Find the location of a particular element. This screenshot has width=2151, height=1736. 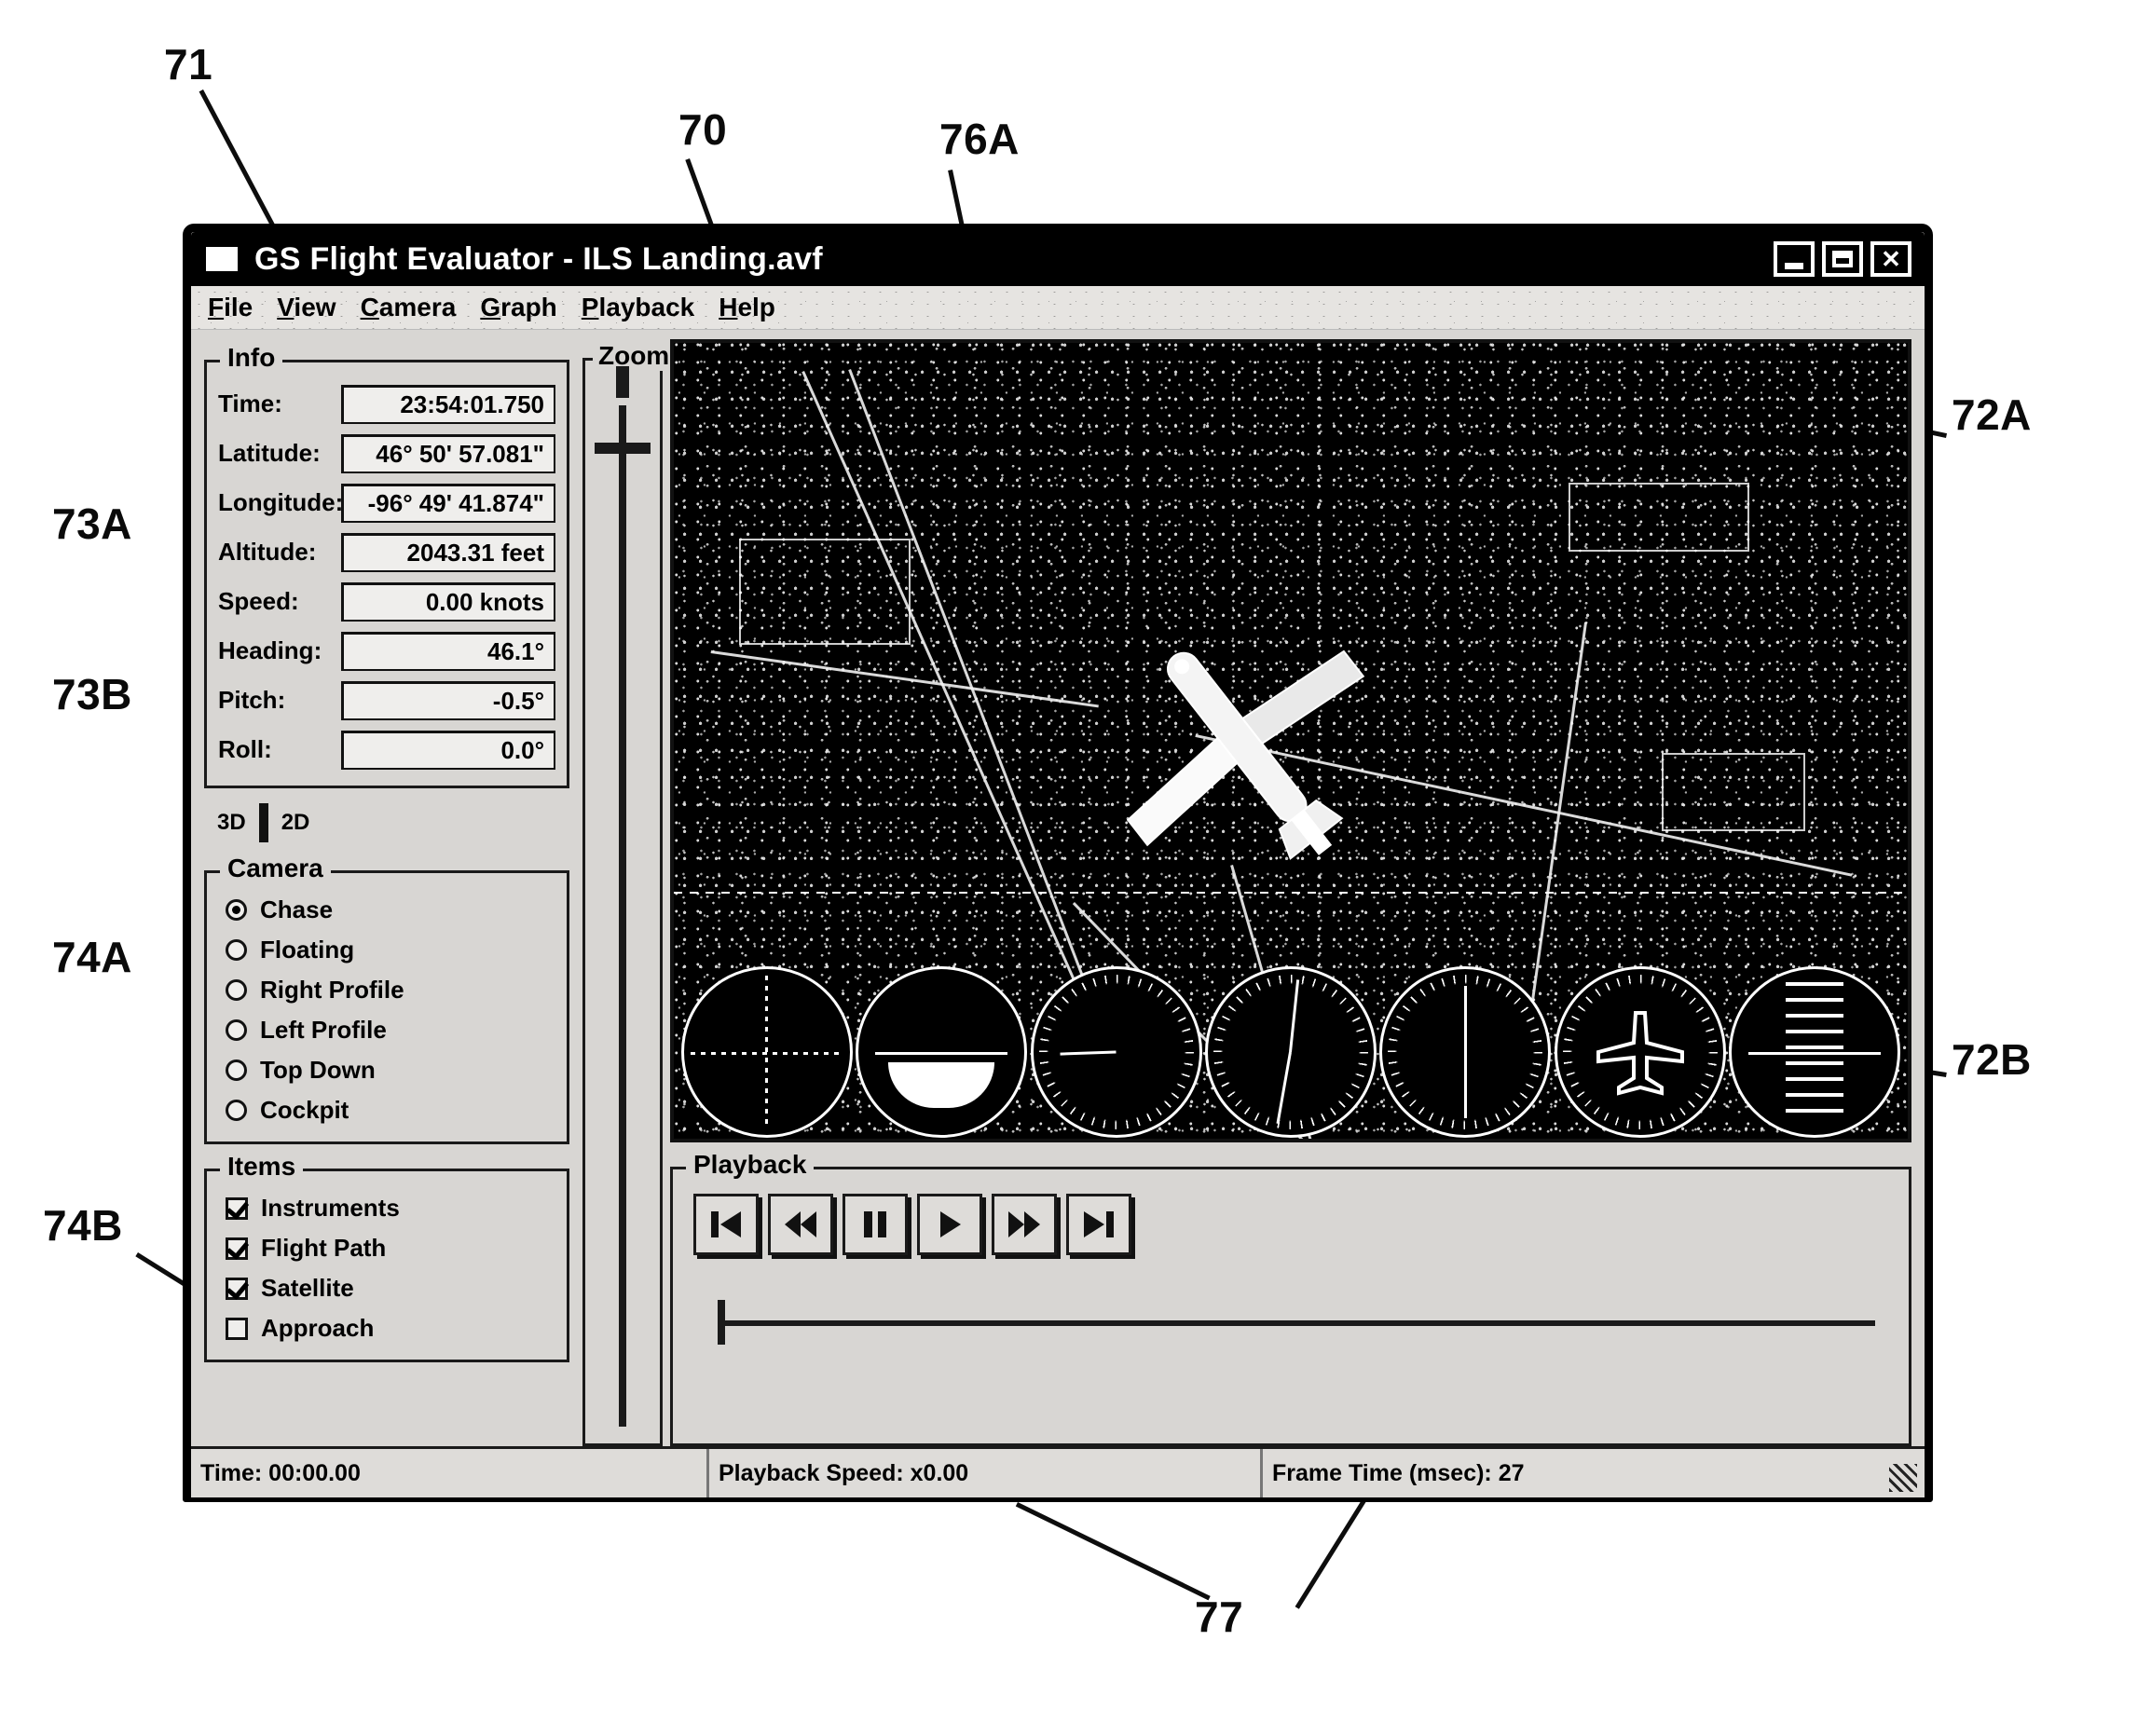

info-value-time: 23:54:01.750 is located at coordinates (448, 404).